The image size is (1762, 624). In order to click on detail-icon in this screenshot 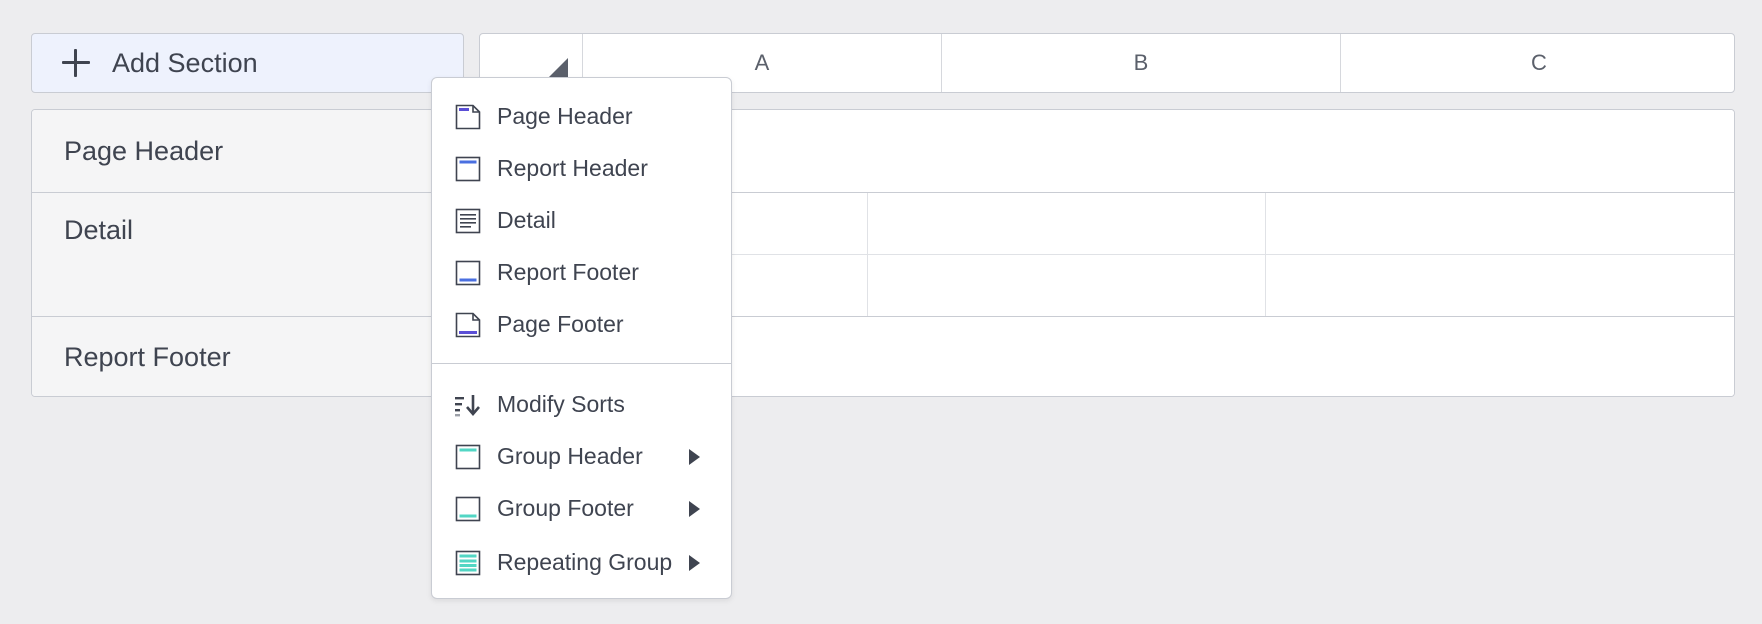, I will do `click(468, 221)`.